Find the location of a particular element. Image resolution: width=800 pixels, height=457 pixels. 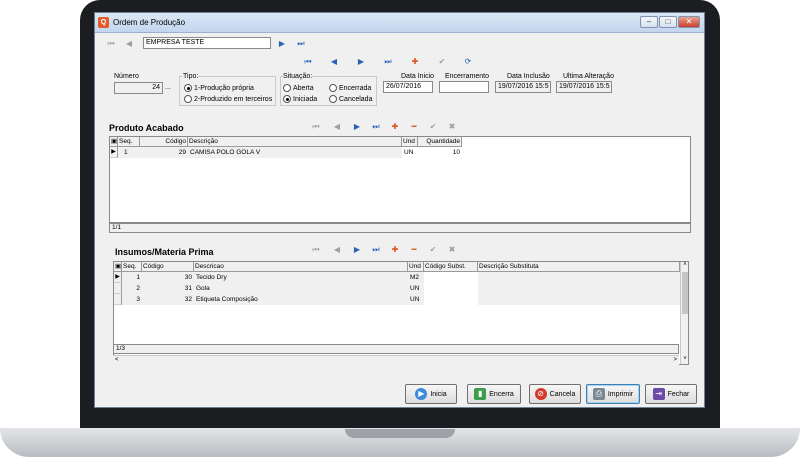

radio-selected-icon is located at coordinates (188, 88).